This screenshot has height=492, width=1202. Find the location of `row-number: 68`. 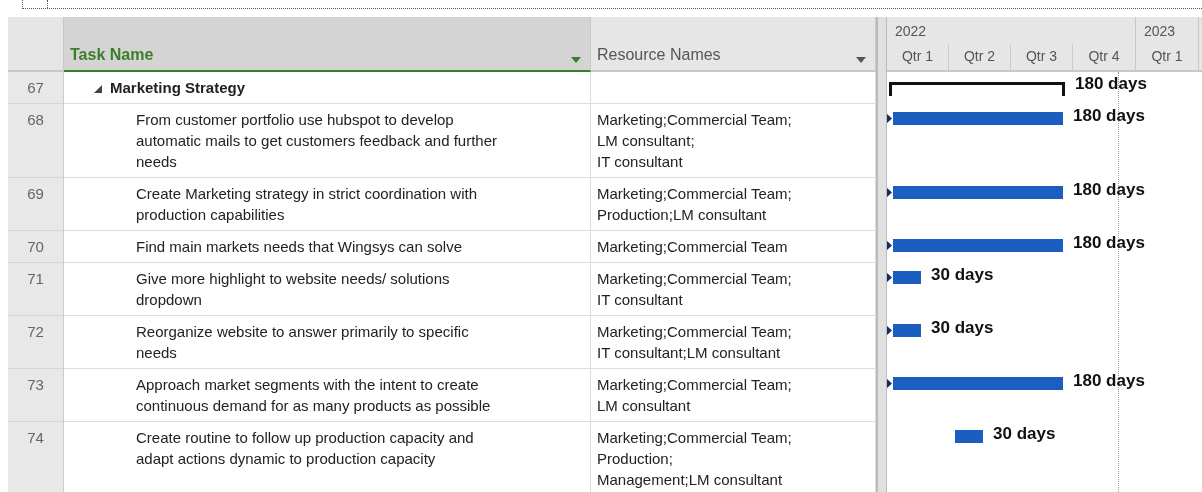

row-number: 68 is located at coordinates (36, 141).